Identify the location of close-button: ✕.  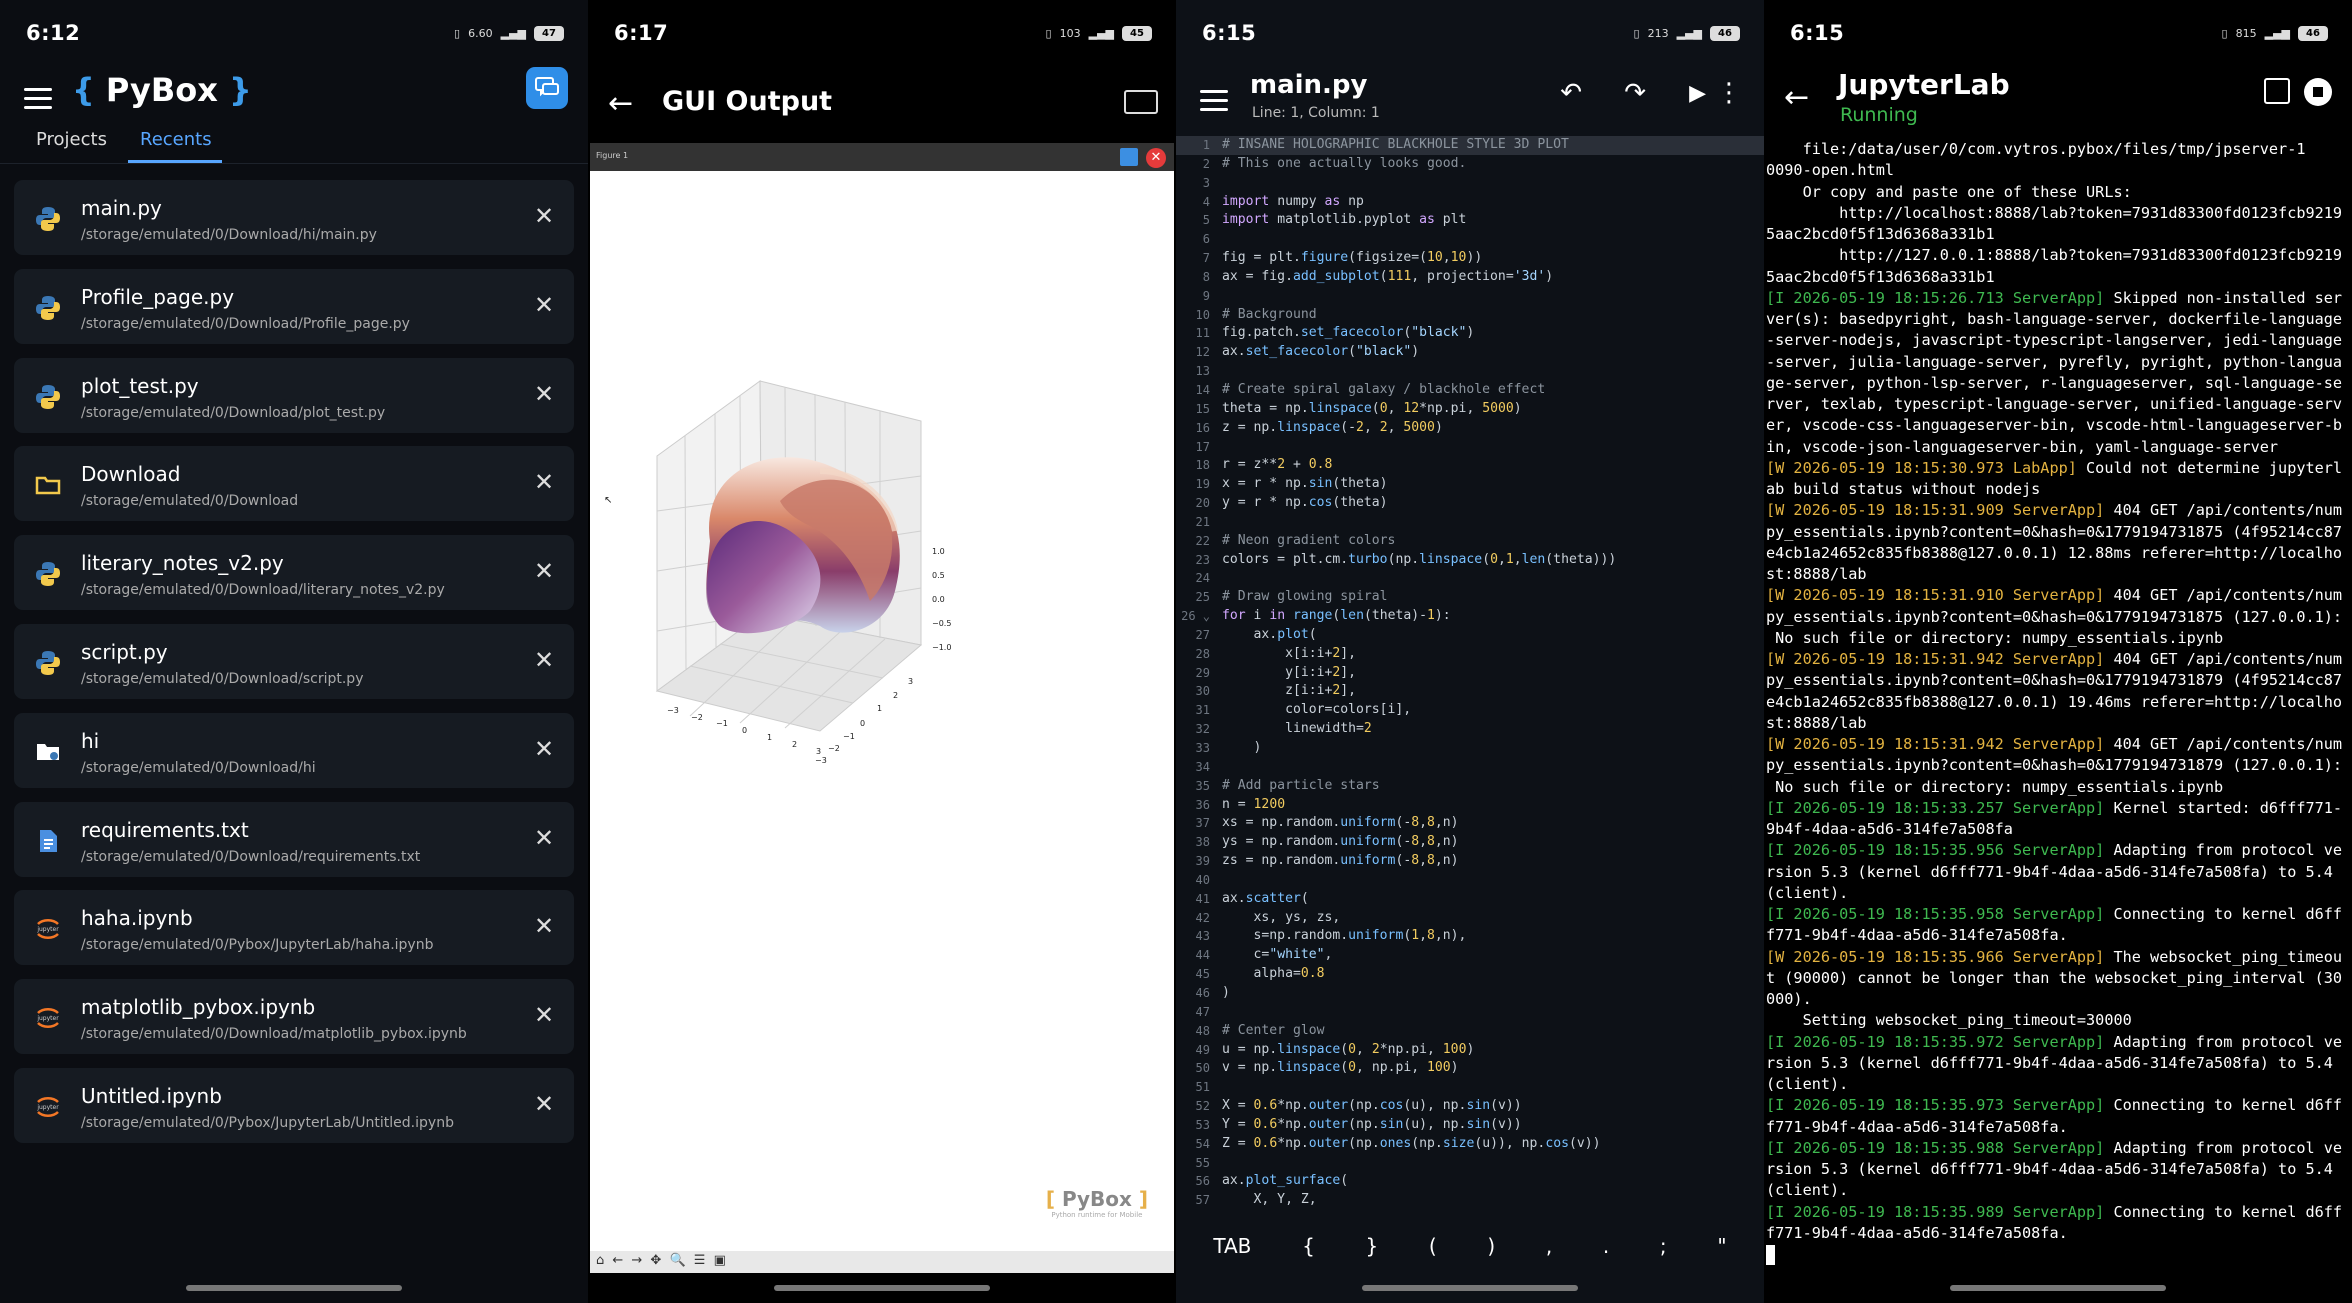
(1156, 158).